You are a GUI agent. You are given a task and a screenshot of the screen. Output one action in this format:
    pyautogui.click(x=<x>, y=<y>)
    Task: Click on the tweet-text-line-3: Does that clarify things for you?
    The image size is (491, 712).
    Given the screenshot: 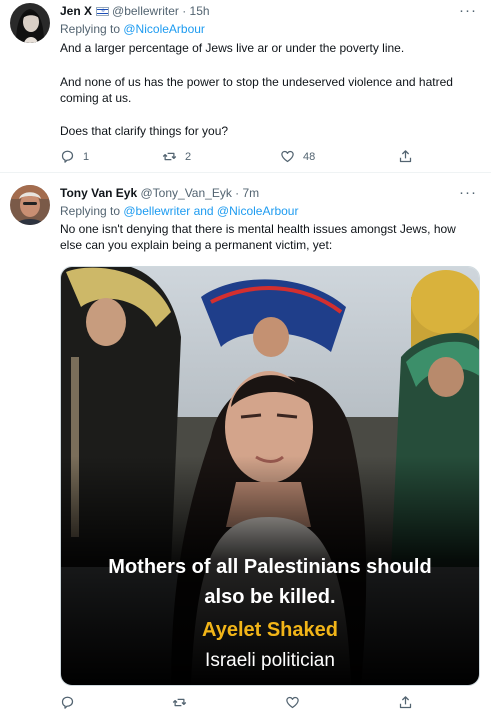 What is the action you would take?
    pyautogui.click(x=144, y=131)
    